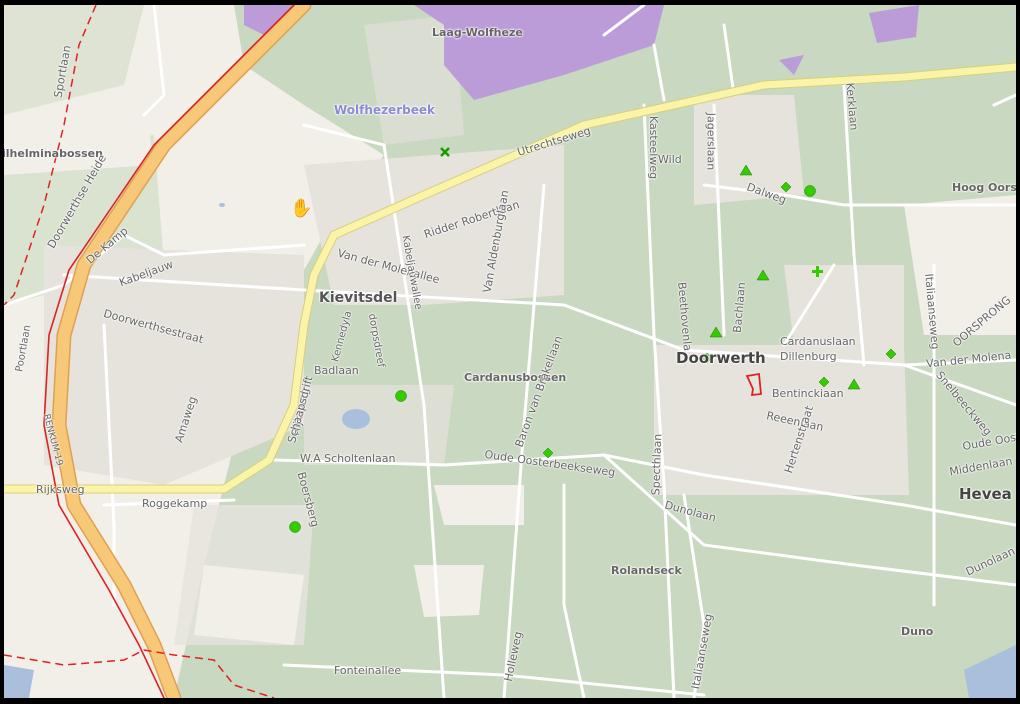 This screenshot has height=704, width=1020. I want to click on hand-cursor-icon: ✋, so click(301, 208).